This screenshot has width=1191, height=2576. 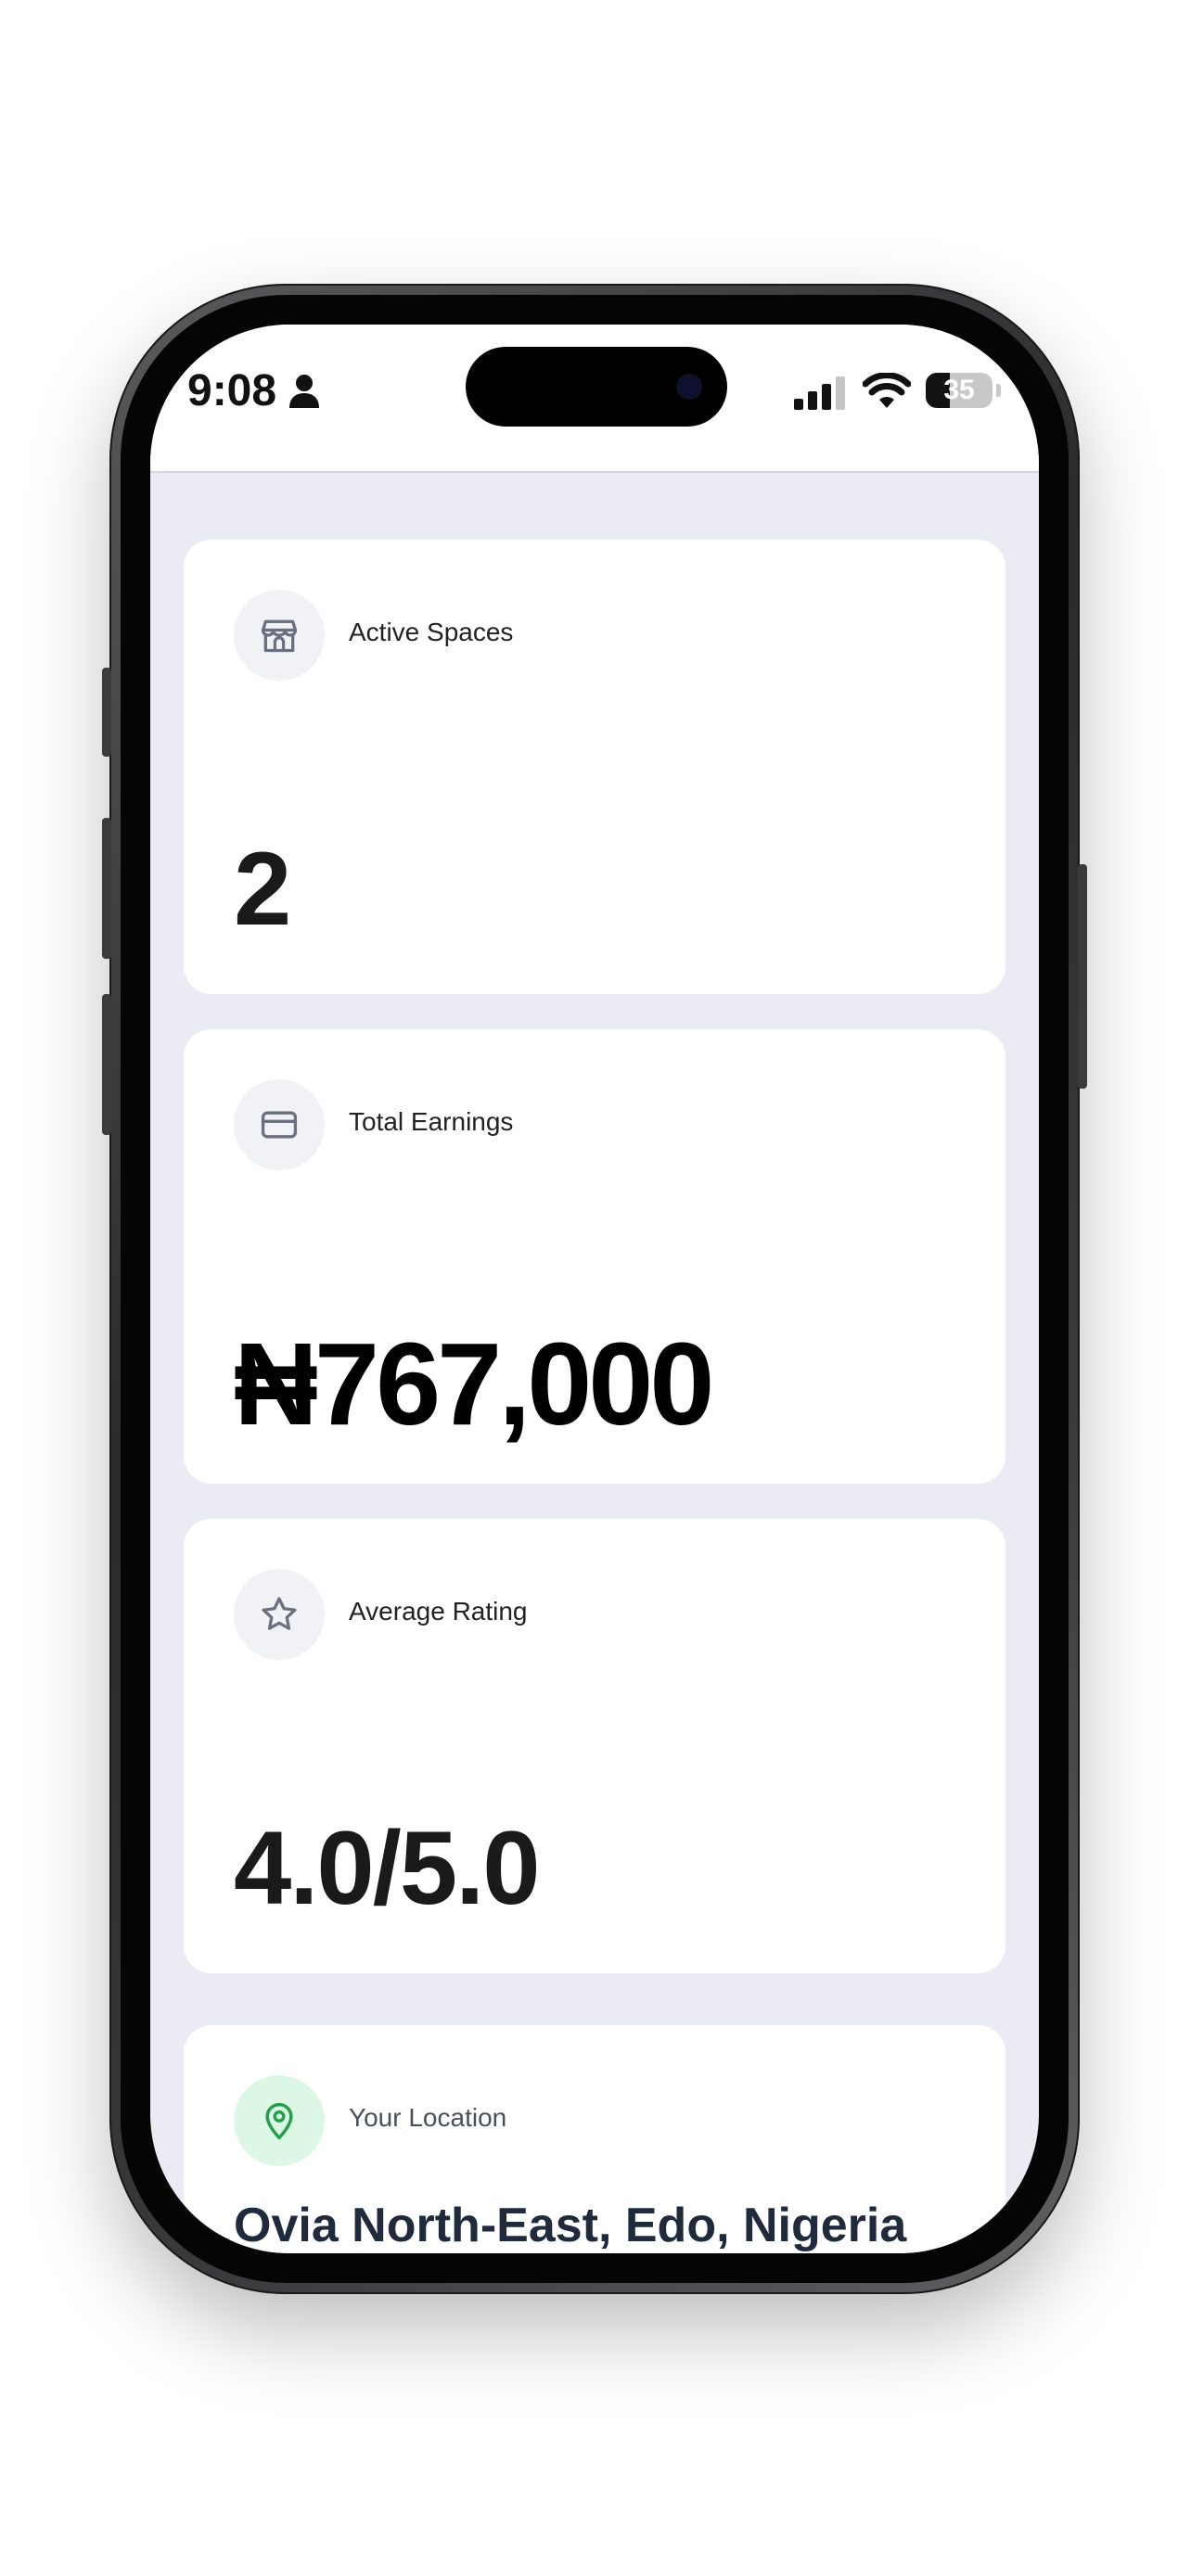 I want to click on average-rating-card: Average Rating 4.0/5.0, so click(x=594, y=1746).